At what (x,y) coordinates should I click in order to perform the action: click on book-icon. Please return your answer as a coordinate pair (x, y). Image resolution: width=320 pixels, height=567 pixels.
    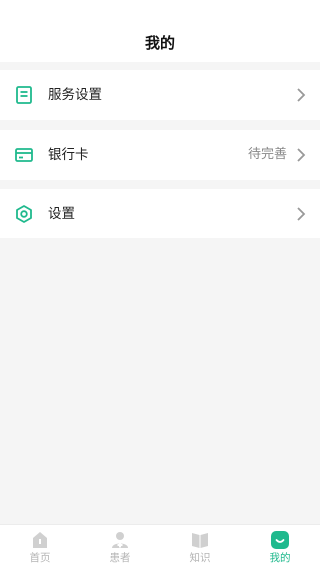
    Looking at the image, I should click on (200, 540).